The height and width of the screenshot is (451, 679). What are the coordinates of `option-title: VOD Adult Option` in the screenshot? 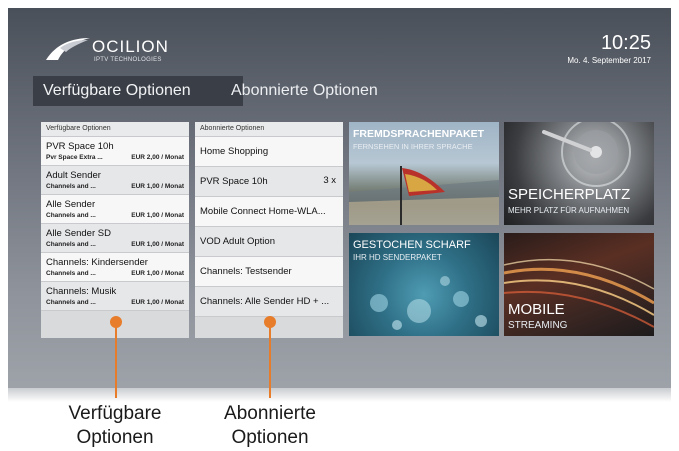 It's located at (237, 241).